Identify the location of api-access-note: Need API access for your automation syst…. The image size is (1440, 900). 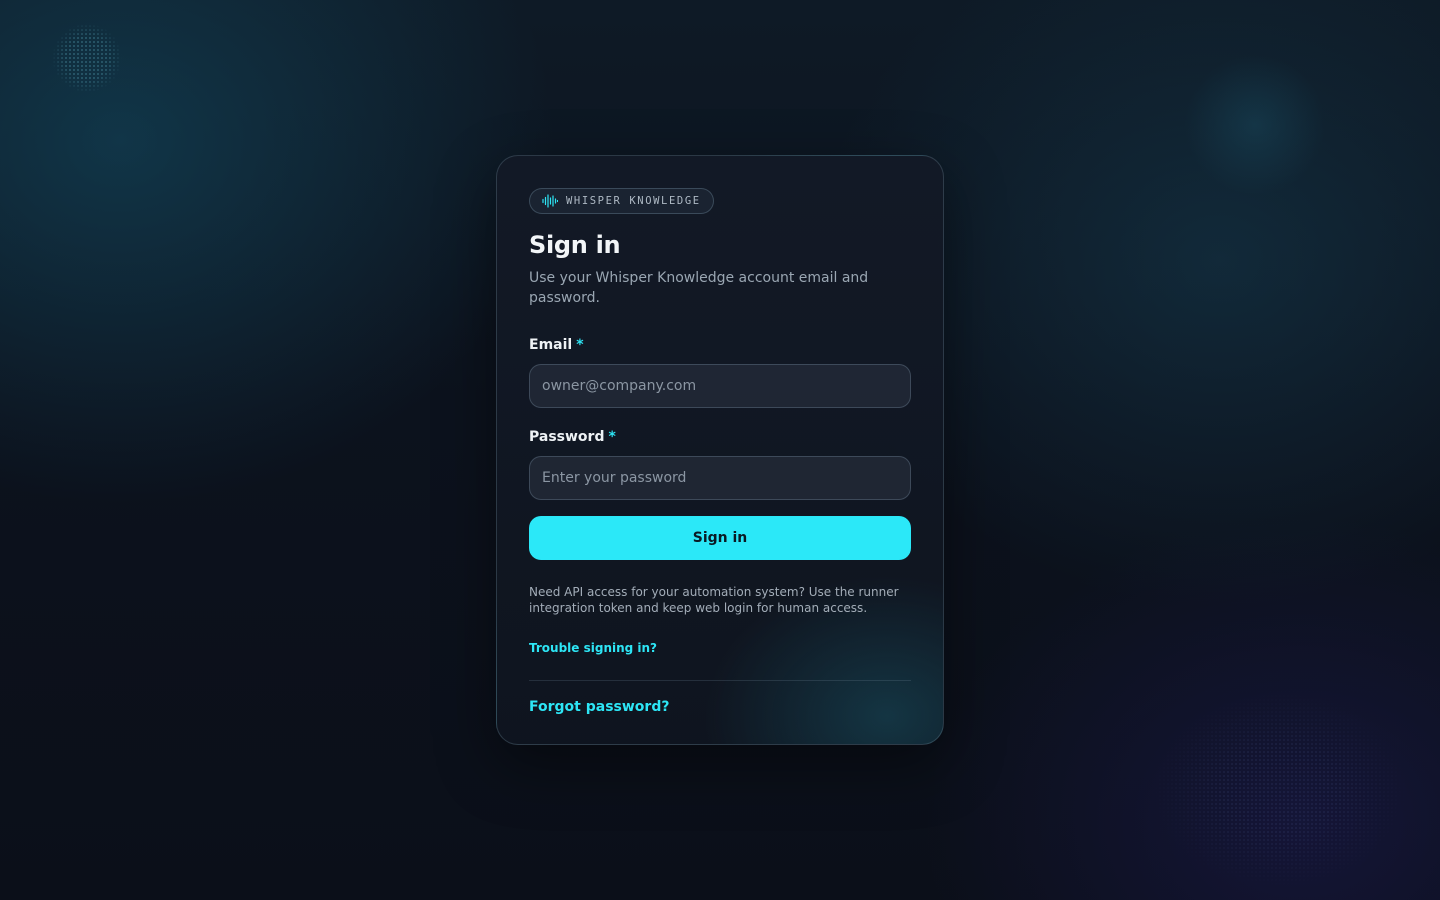
(714, 600).